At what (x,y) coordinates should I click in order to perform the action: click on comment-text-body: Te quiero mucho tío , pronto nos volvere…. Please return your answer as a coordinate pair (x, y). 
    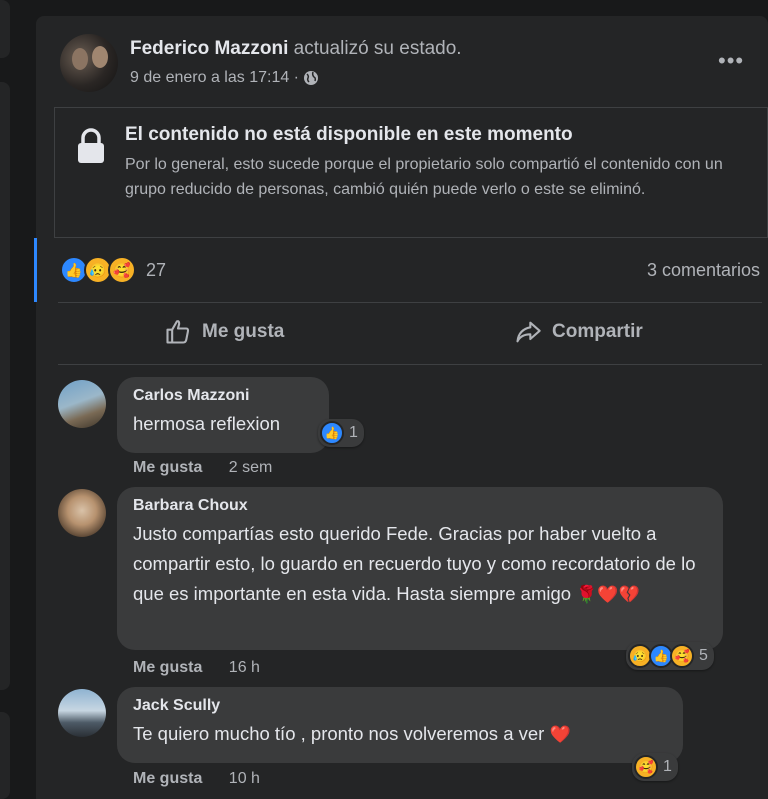
    Looking at the image, I should click on (339, 733).